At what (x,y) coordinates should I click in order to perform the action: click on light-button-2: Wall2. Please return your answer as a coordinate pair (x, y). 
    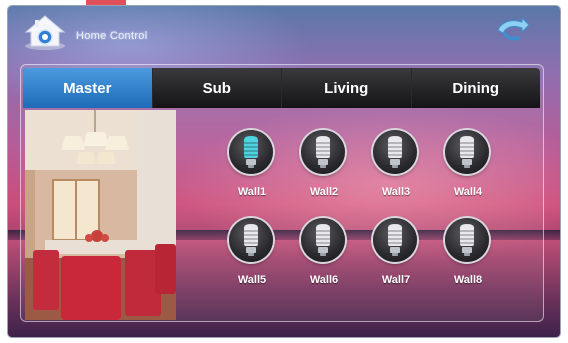
    Looking at the image, I should click on (324, 167).